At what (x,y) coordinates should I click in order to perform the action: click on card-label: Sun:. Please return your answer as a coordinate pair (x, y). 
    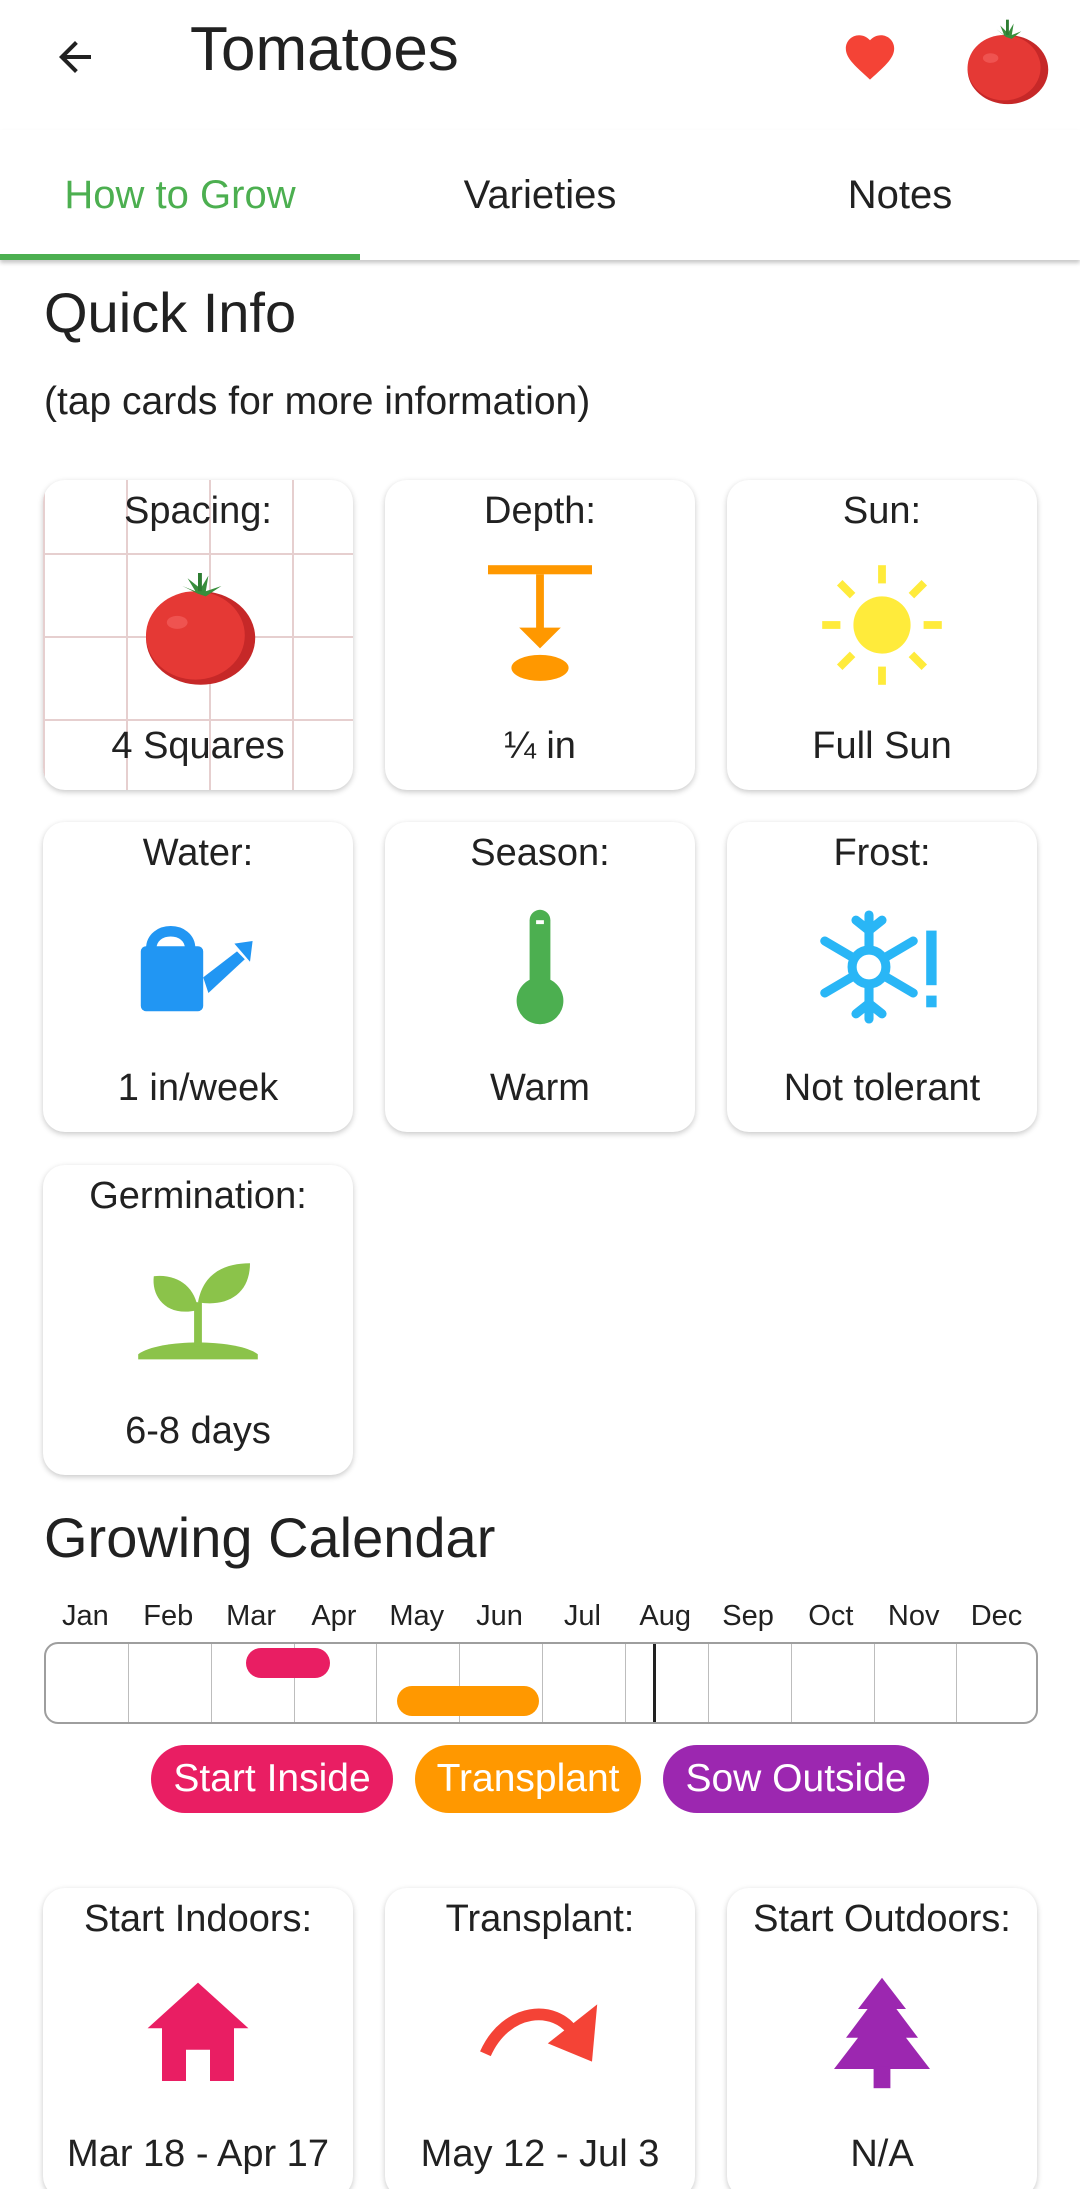
    Looking at the image, I should click on (882, 511).